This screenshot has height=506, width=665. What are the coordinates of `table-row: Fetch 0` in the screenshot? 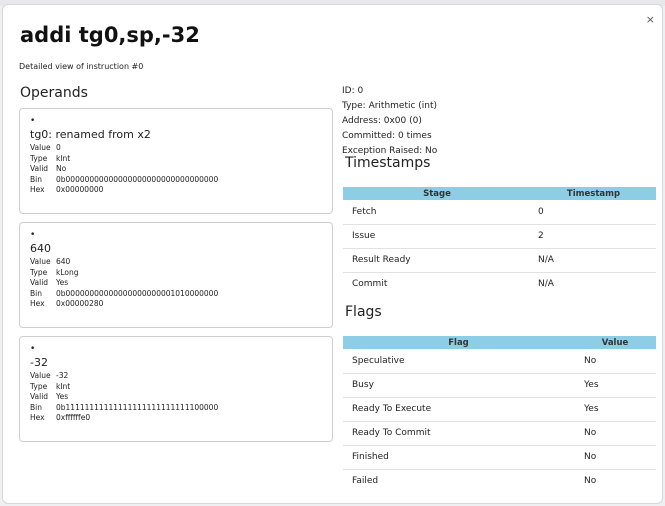 It's located at (499, 212).